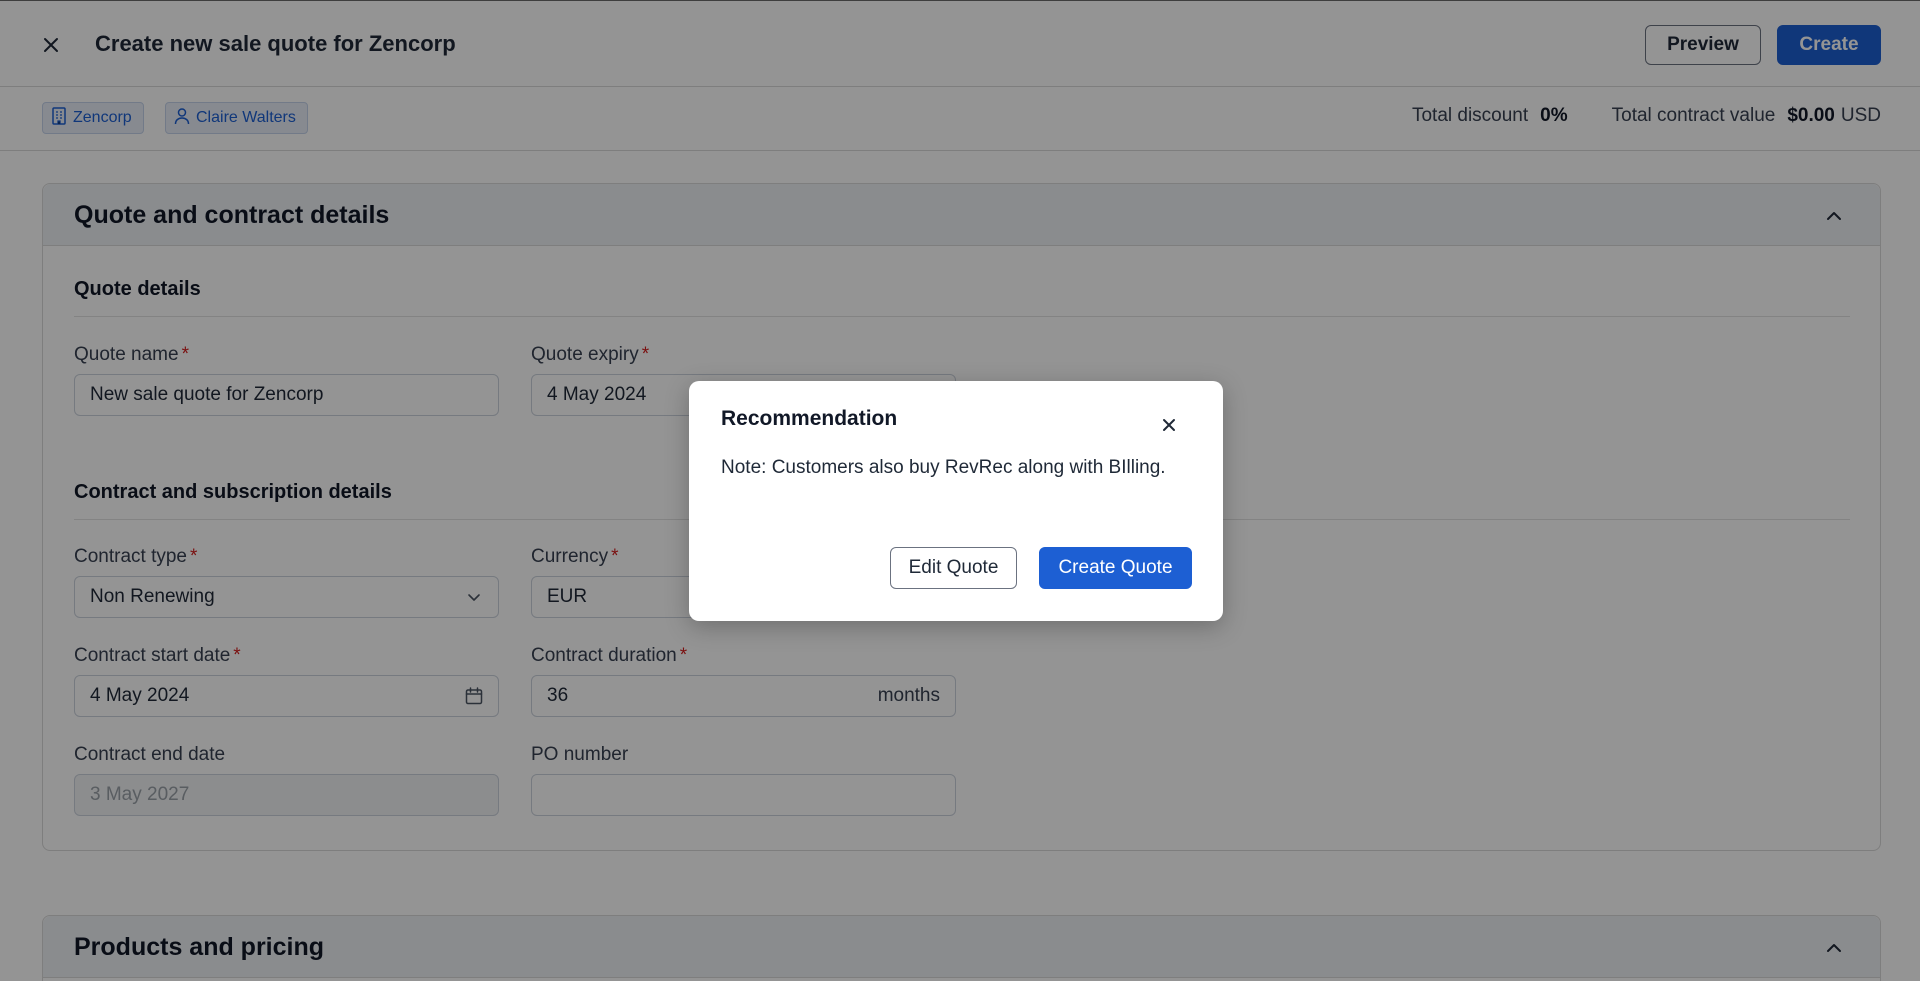 Image resolution: width=1920 pixels, height=981 pixels. I want to click on dialog-title: Recommendation, so click(809, 418).